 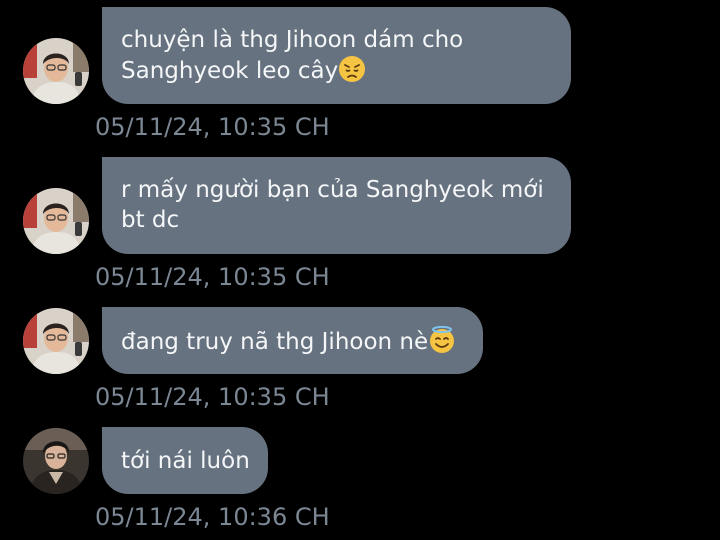 What do you see at coordinates (230, 71) in the screenshot?
I see `message-text: Sanghyeok leo cây` at bounding box center [230, 71].